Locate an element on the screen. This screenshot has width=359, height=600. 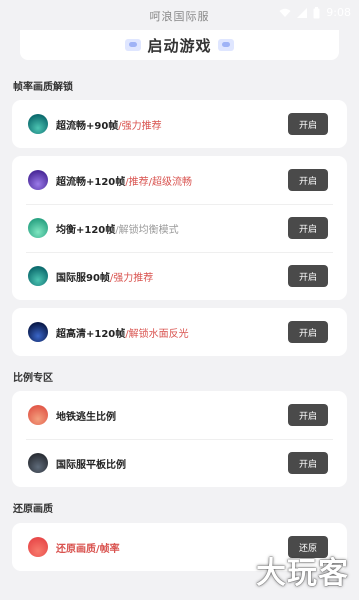
option-title: 均衡+120帧 is located at coordinates (86, 230).